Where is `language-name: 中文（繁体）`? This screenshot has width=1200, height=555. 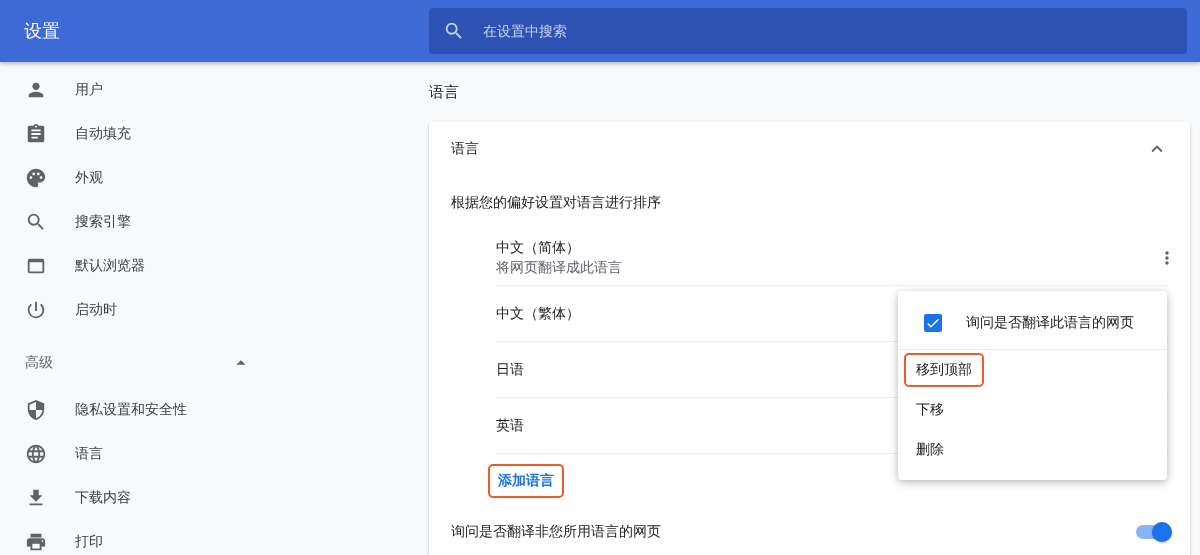
language-name: 中文（繁体） is located at coordinates (538, 313).